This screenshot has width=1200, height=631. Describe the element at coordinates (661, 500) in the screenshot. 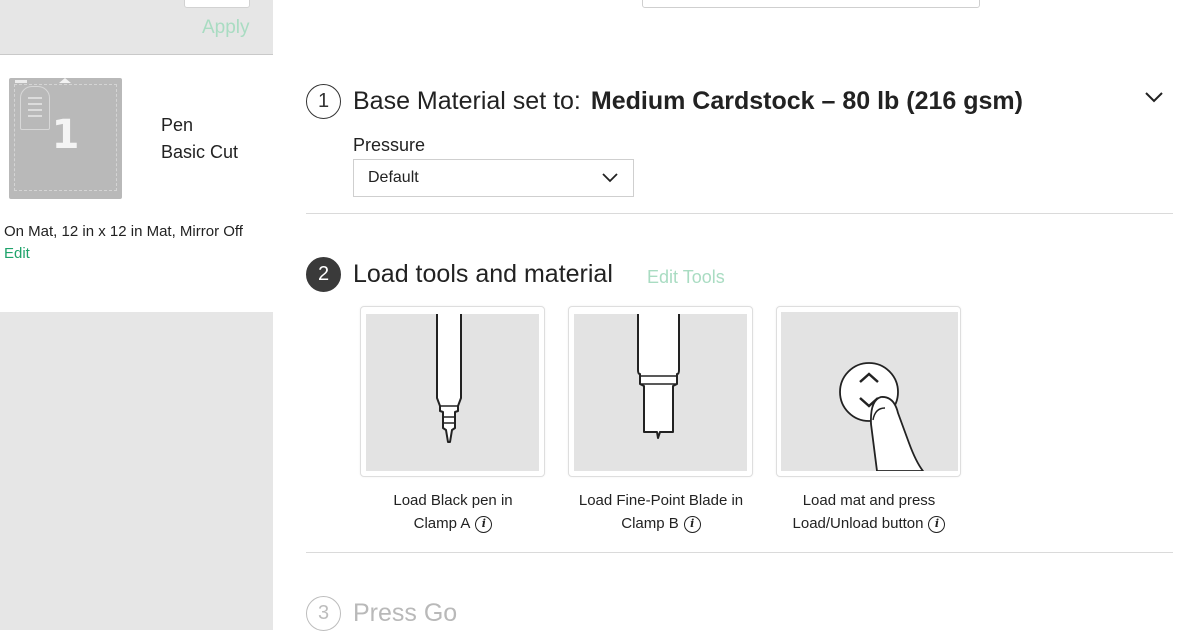

I see `card-caption-line1: Load Fine-Point Blade in` at that location.